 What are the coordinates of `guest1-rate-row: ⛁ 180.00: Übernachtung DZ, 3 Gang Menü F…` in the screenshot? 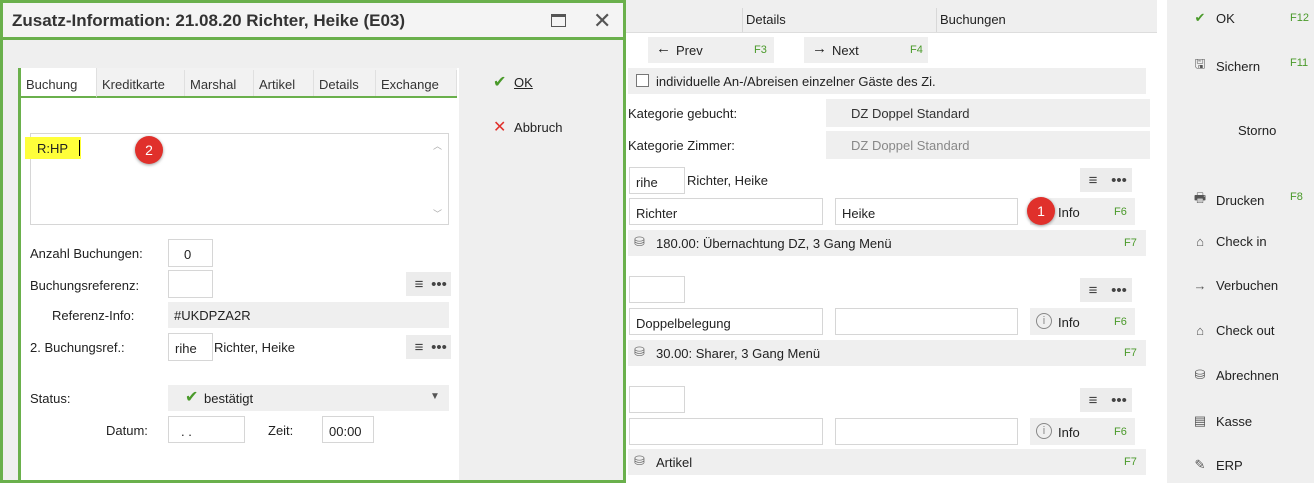 It's located at (887, 243).